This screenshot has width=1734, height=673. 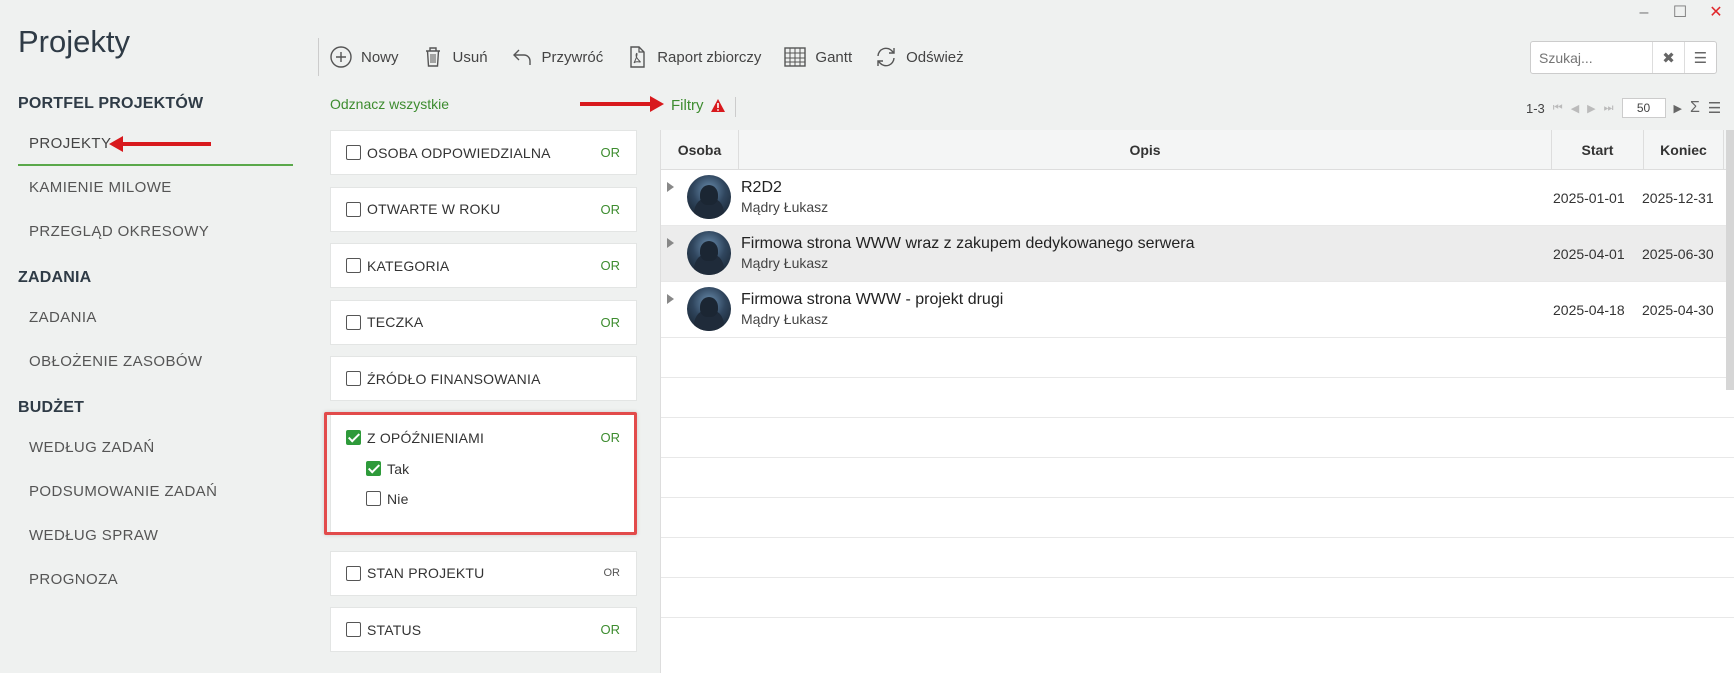 What do you see at coordinates (1730, 260) in the screenshot?
I see `vertical-scrollbar` at bounding box center [1730, 260].